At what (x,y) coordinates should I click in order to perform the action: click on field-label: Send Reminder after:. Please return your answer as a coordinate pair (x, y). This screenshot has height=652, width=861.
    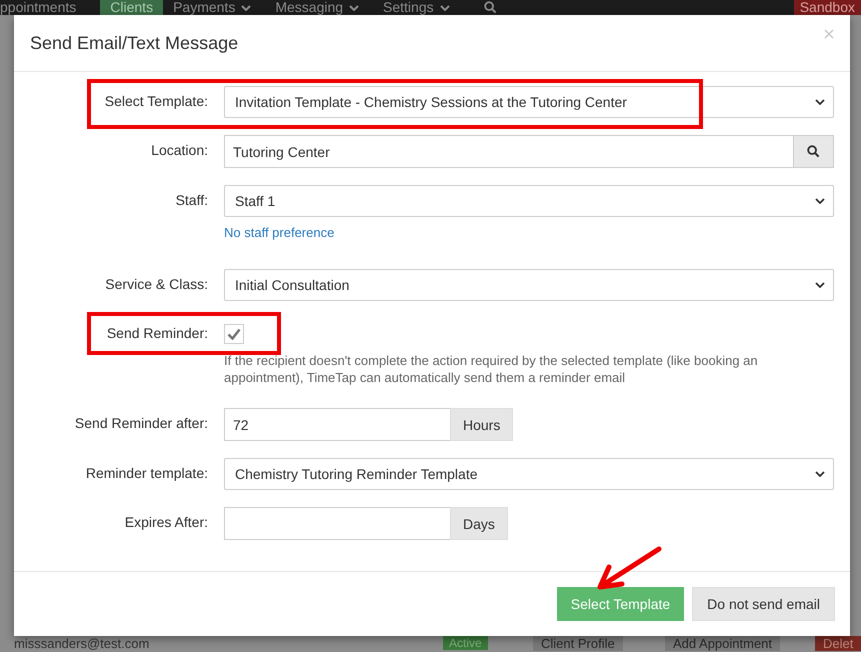
    Looking at the image, I should click on (141, 422).